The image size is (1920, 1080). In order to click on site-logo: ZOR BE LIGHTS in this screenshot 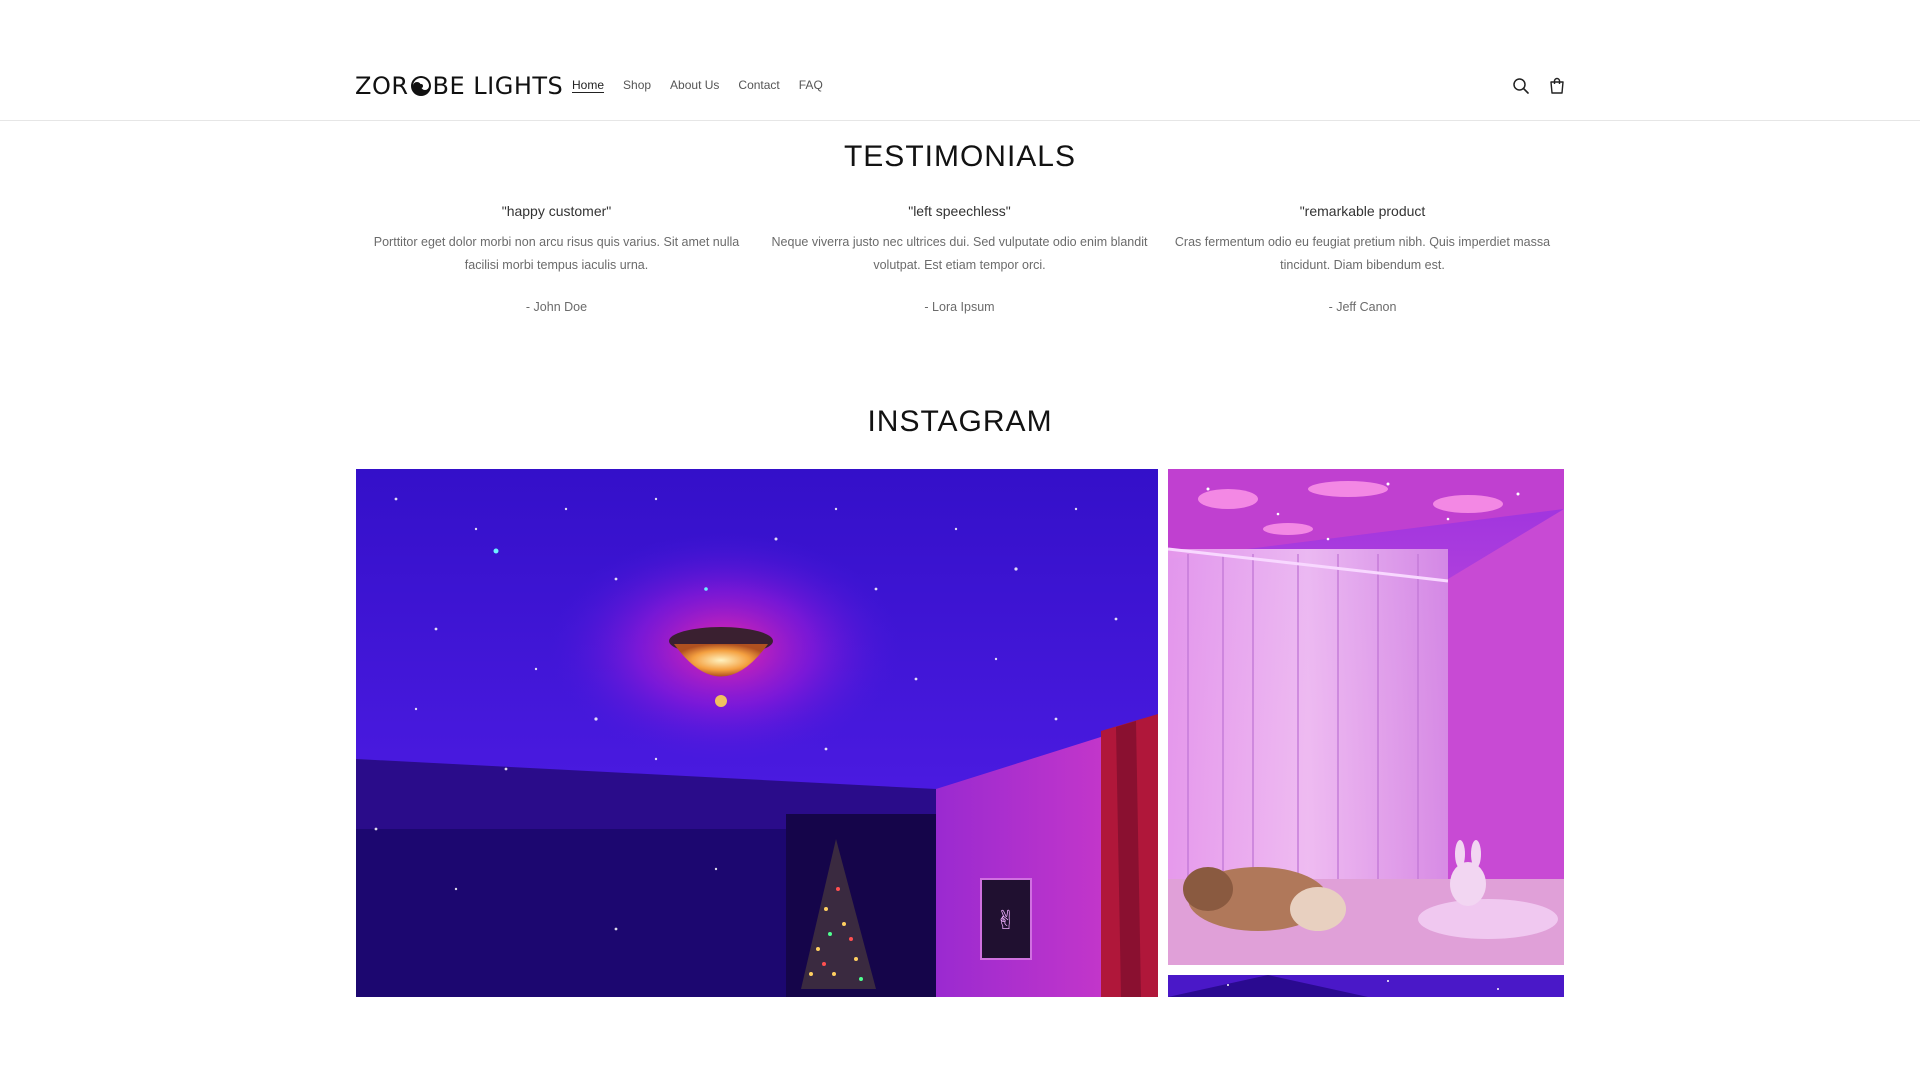, I will do `click(459, 86)`.